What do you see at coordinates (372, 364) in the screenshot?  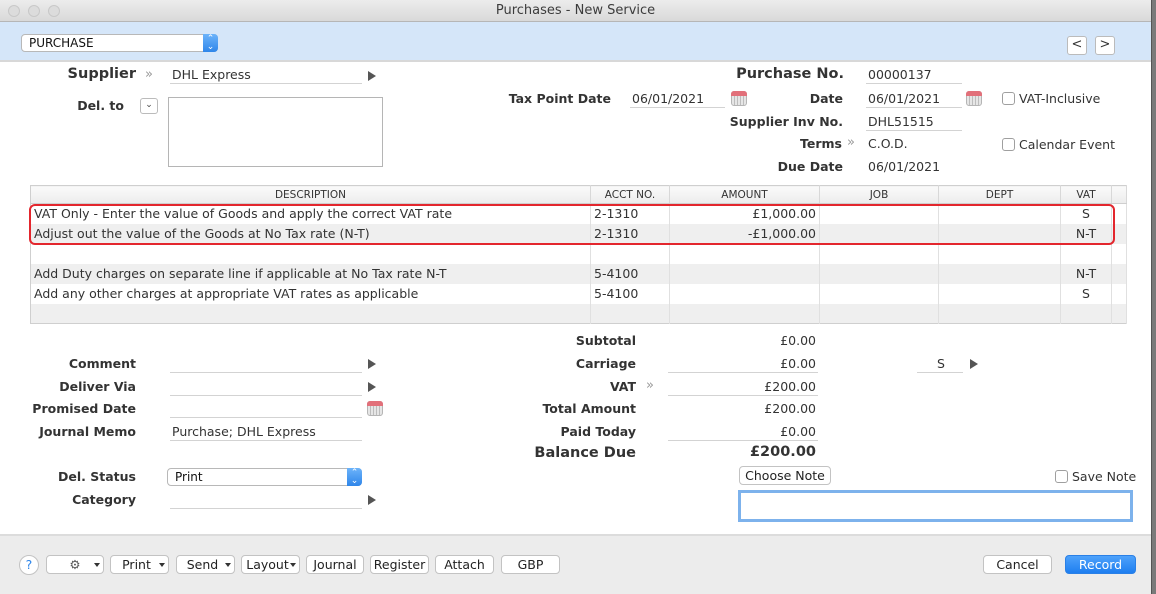 I see `comment-arrow-icon` at bounding box center [372, 364].